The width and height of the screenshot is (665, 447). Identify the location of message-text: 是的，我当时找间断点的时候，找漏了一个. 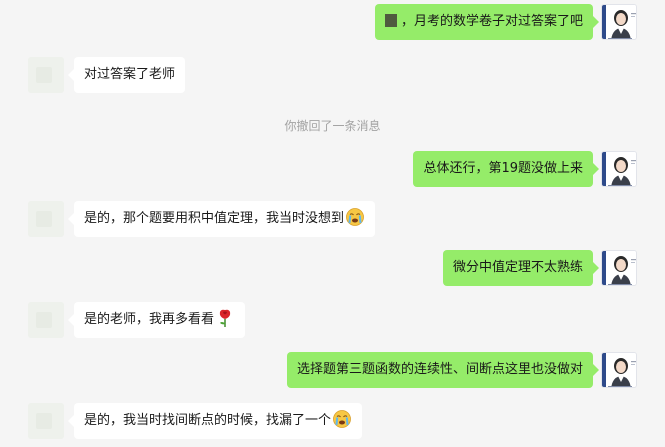
(208, 420).